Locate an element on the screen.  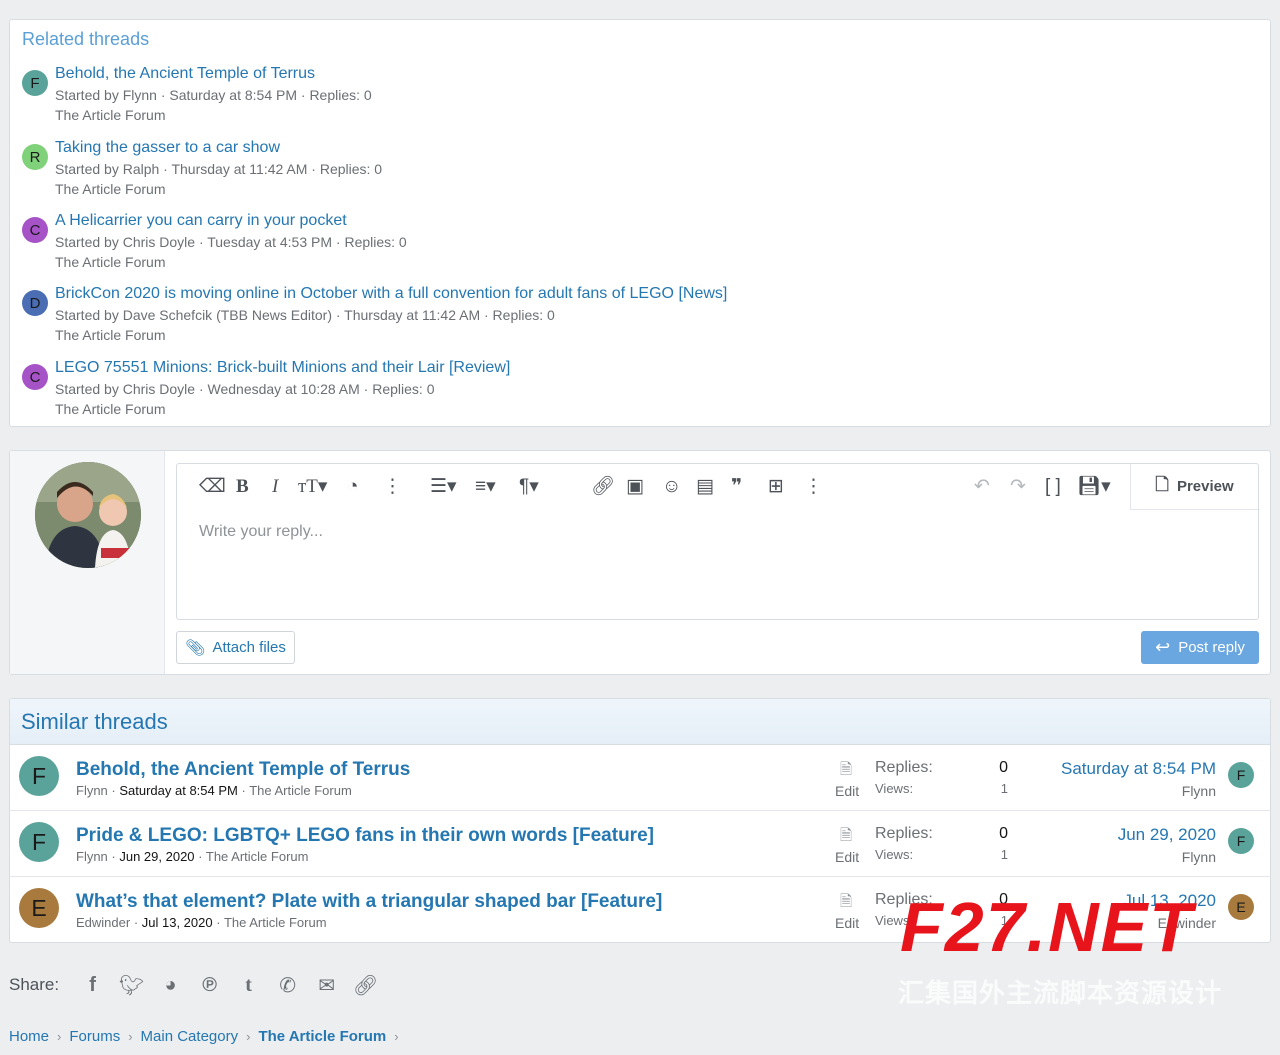
drafts-icon: 💾︎▾ is located at coordinates (1094, 487).